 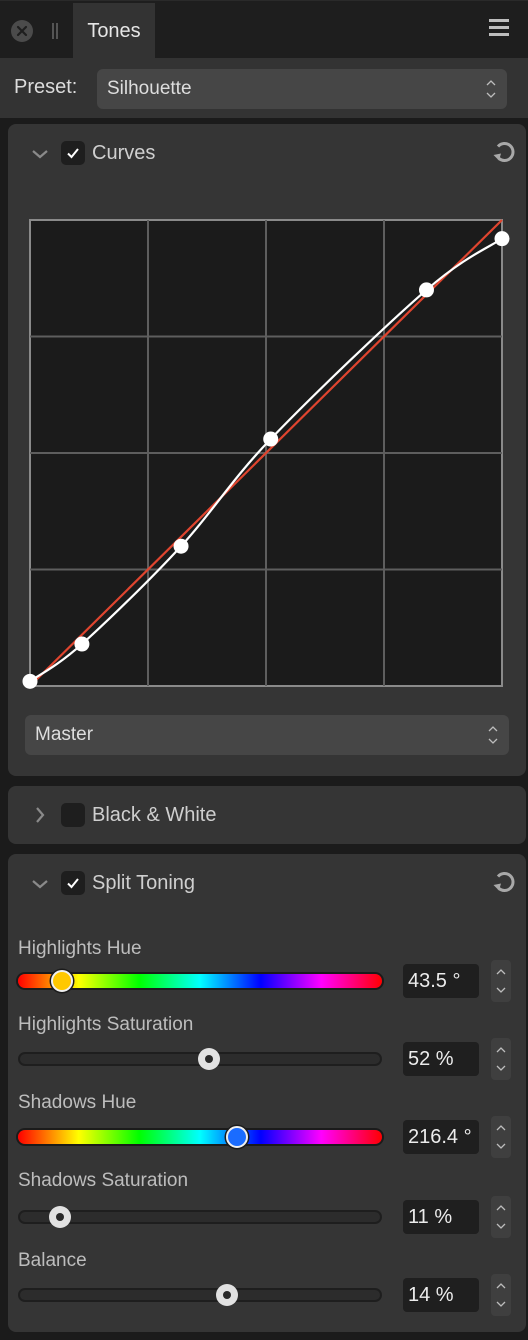 What do you see at coordinates (504, 882) in the screenshot?
I see `reset-icon` at bounding box center [504, 882].